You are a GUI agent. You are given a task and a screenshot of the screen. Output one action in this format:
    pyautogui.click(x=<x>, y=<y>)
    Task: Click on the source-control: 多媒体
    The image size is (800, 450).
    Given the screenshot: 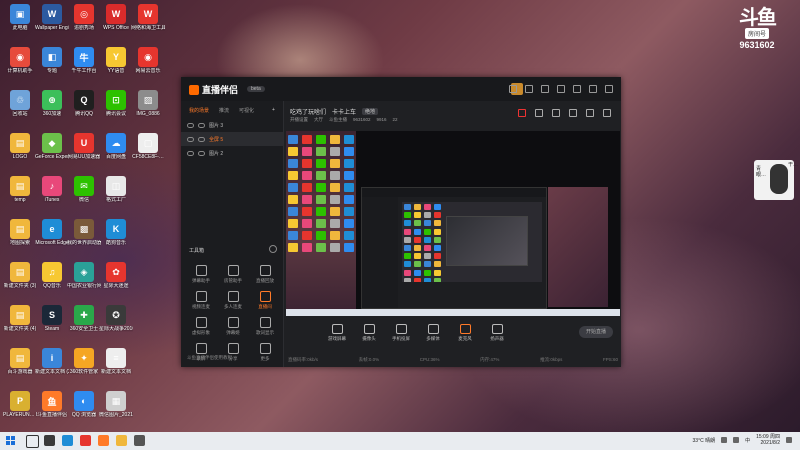 What is the action you would take?
    pyautogui.click(x=433, y=331)
    